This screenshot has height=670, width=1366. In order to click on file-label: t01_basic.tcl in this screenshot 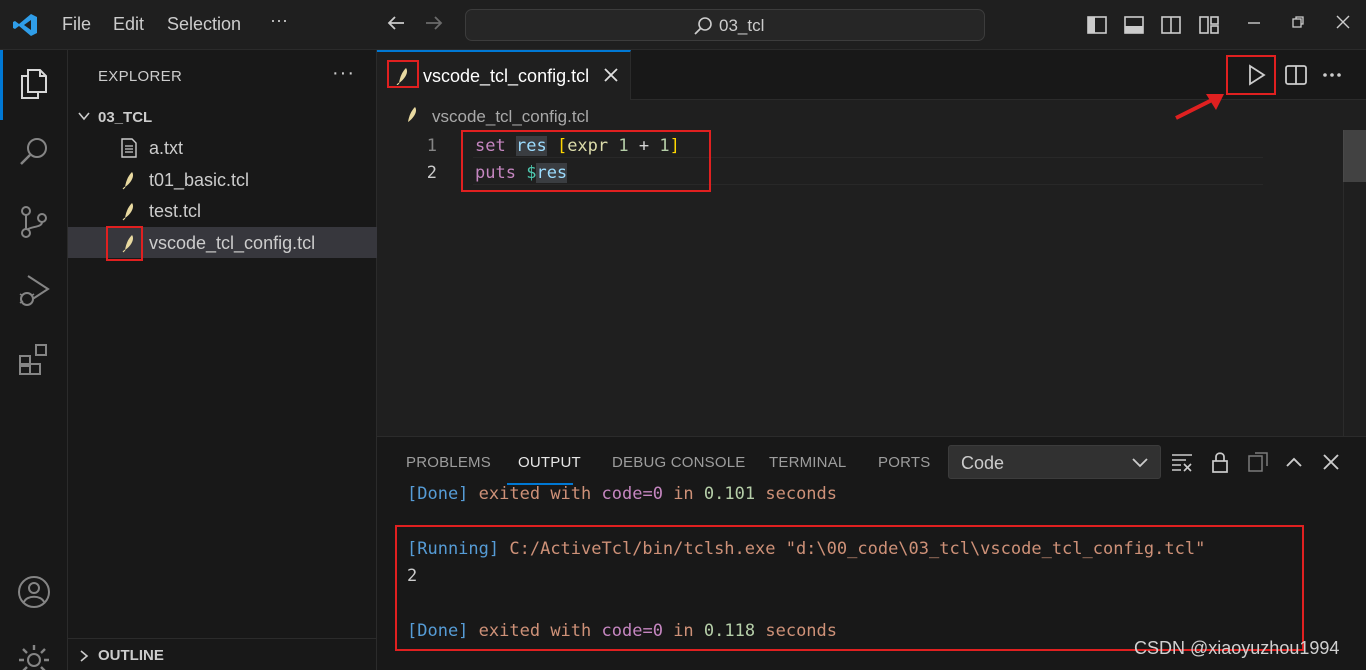, I will do `click(199, 180)`.